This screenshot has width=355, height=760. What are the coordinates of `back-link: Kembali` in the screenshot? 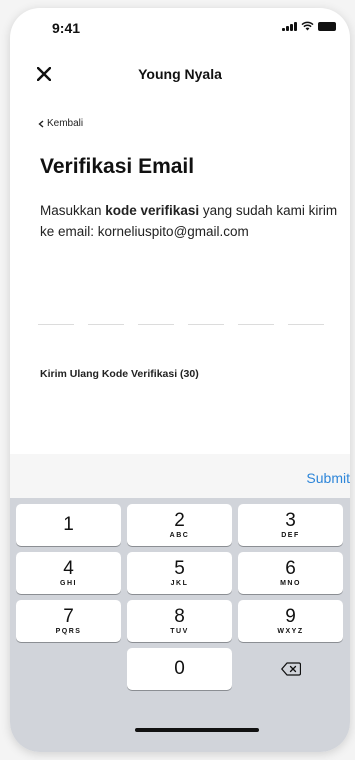 It's located at (60, 123).